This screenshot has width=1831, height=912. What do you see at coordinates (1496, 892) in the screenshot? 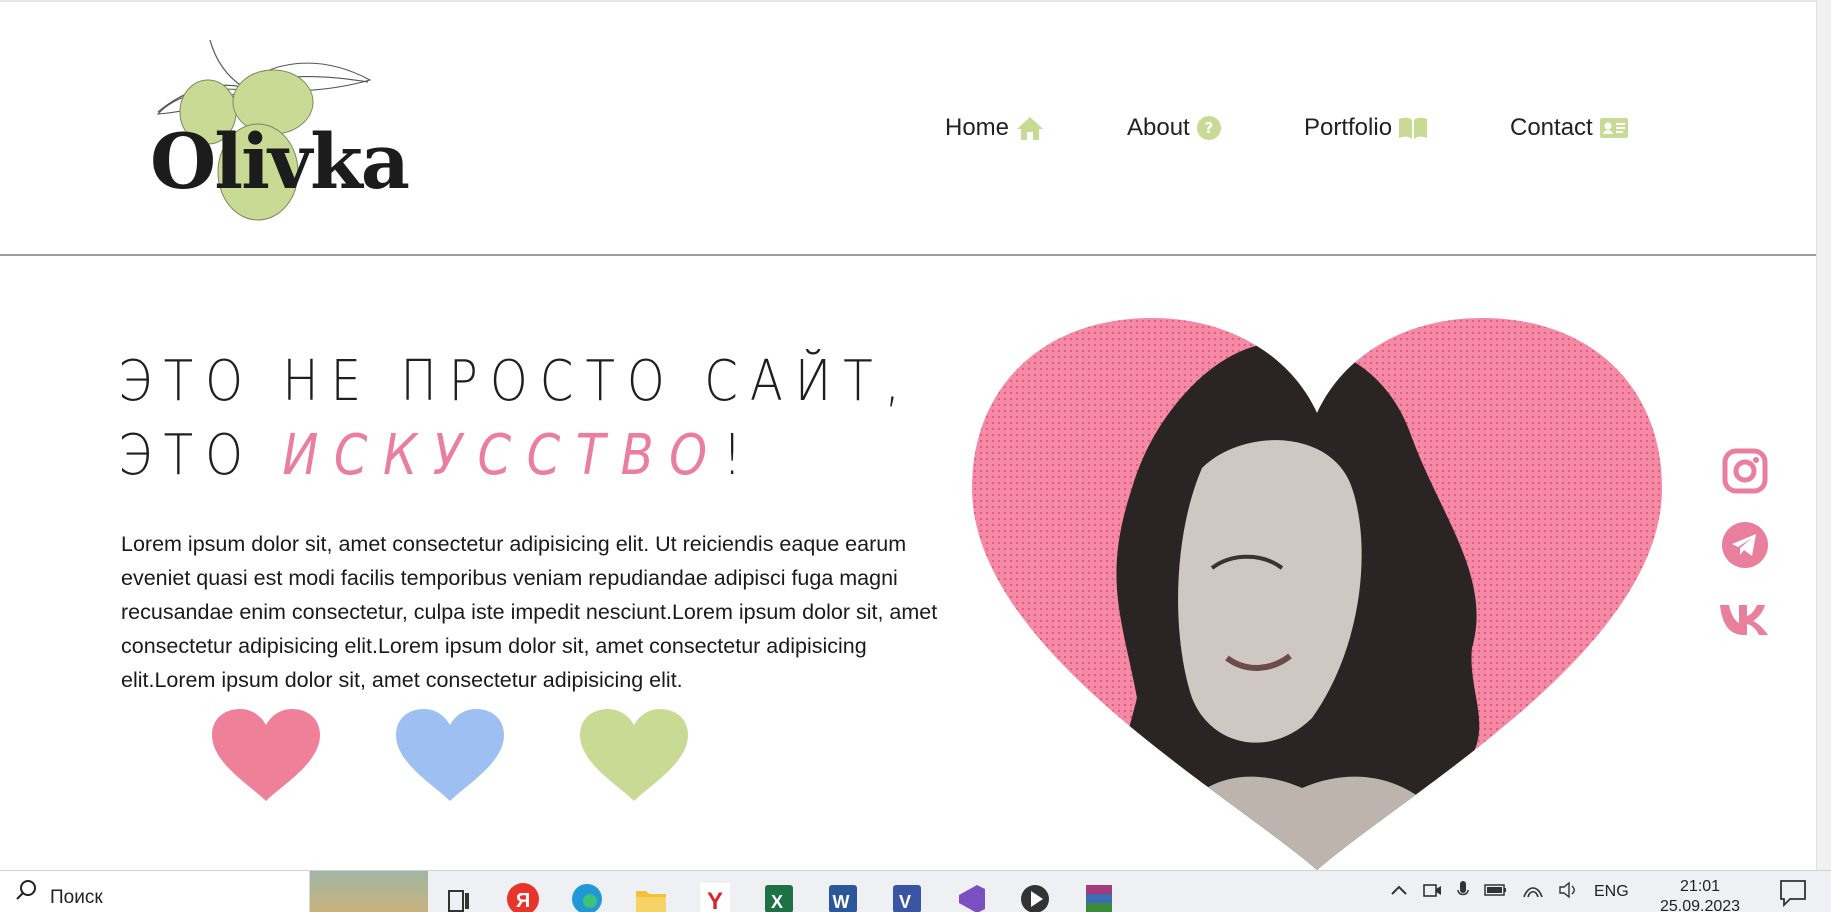
I see `battery-icon` at bounding box center [1496, 892].